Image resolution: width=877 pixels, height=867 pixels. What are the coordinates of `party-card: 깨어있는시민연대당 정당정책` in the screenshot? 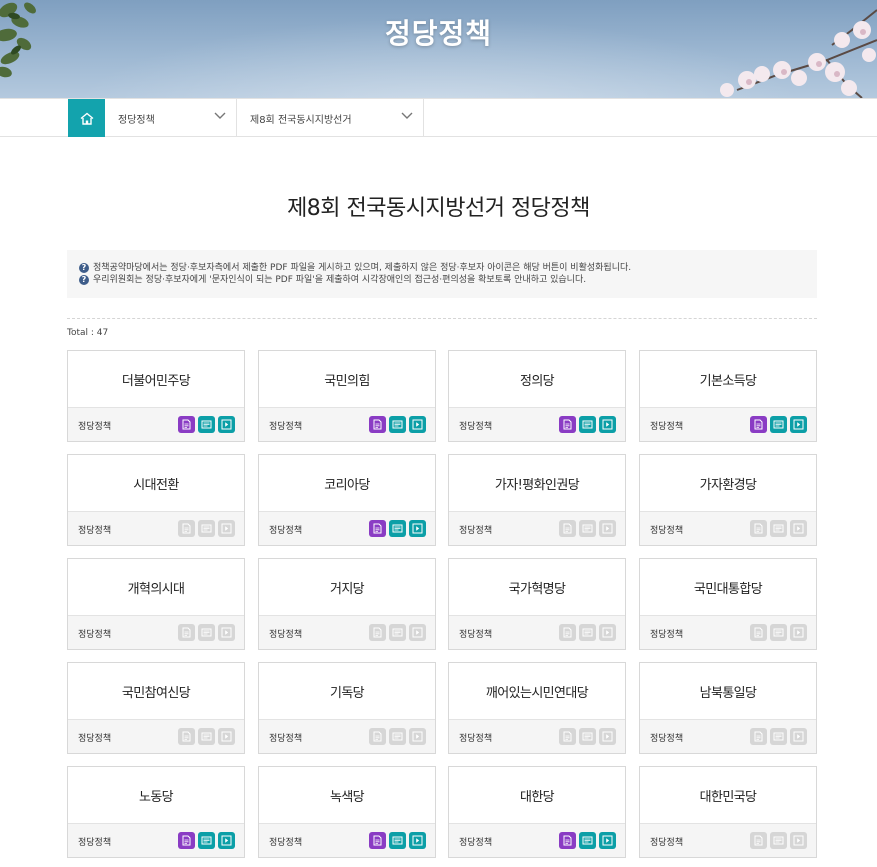 It's located at (537, 708).